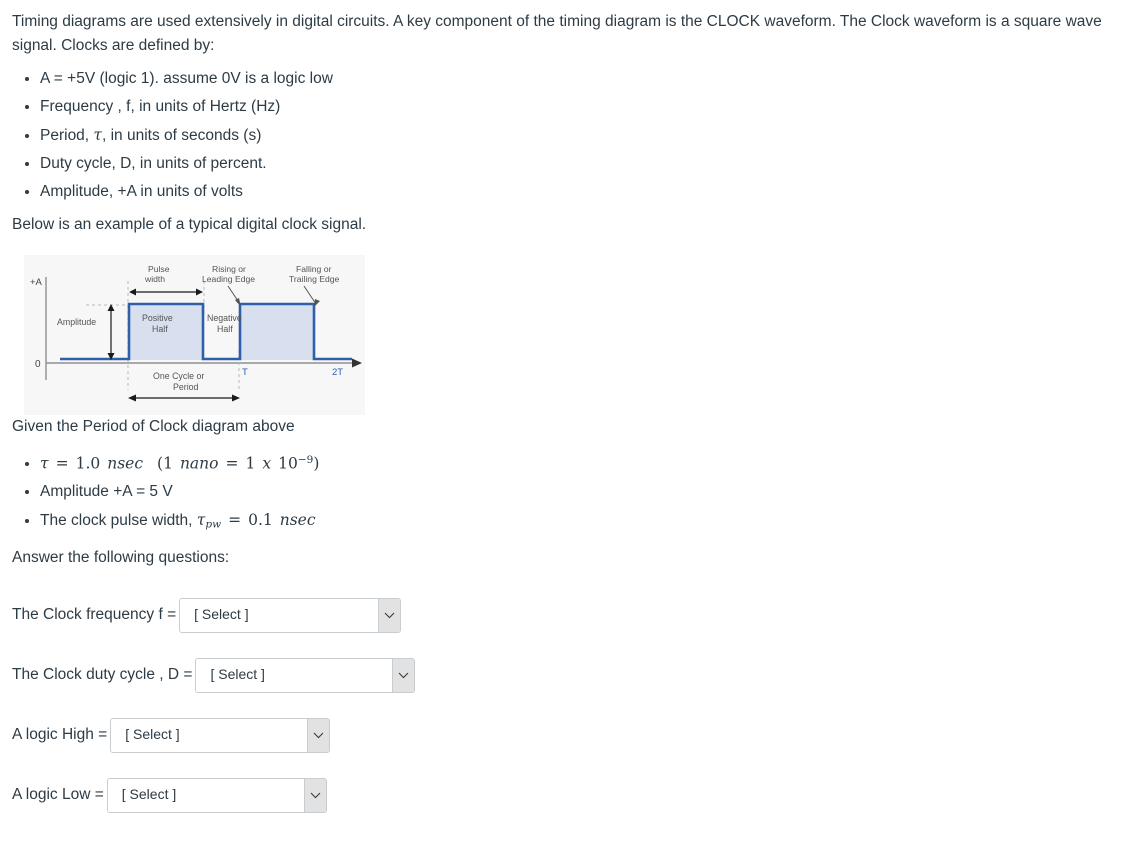  Describe the element at coordinates (235, 520) in the screenshot. I see `given-pulse-width-eq: =` at that location.